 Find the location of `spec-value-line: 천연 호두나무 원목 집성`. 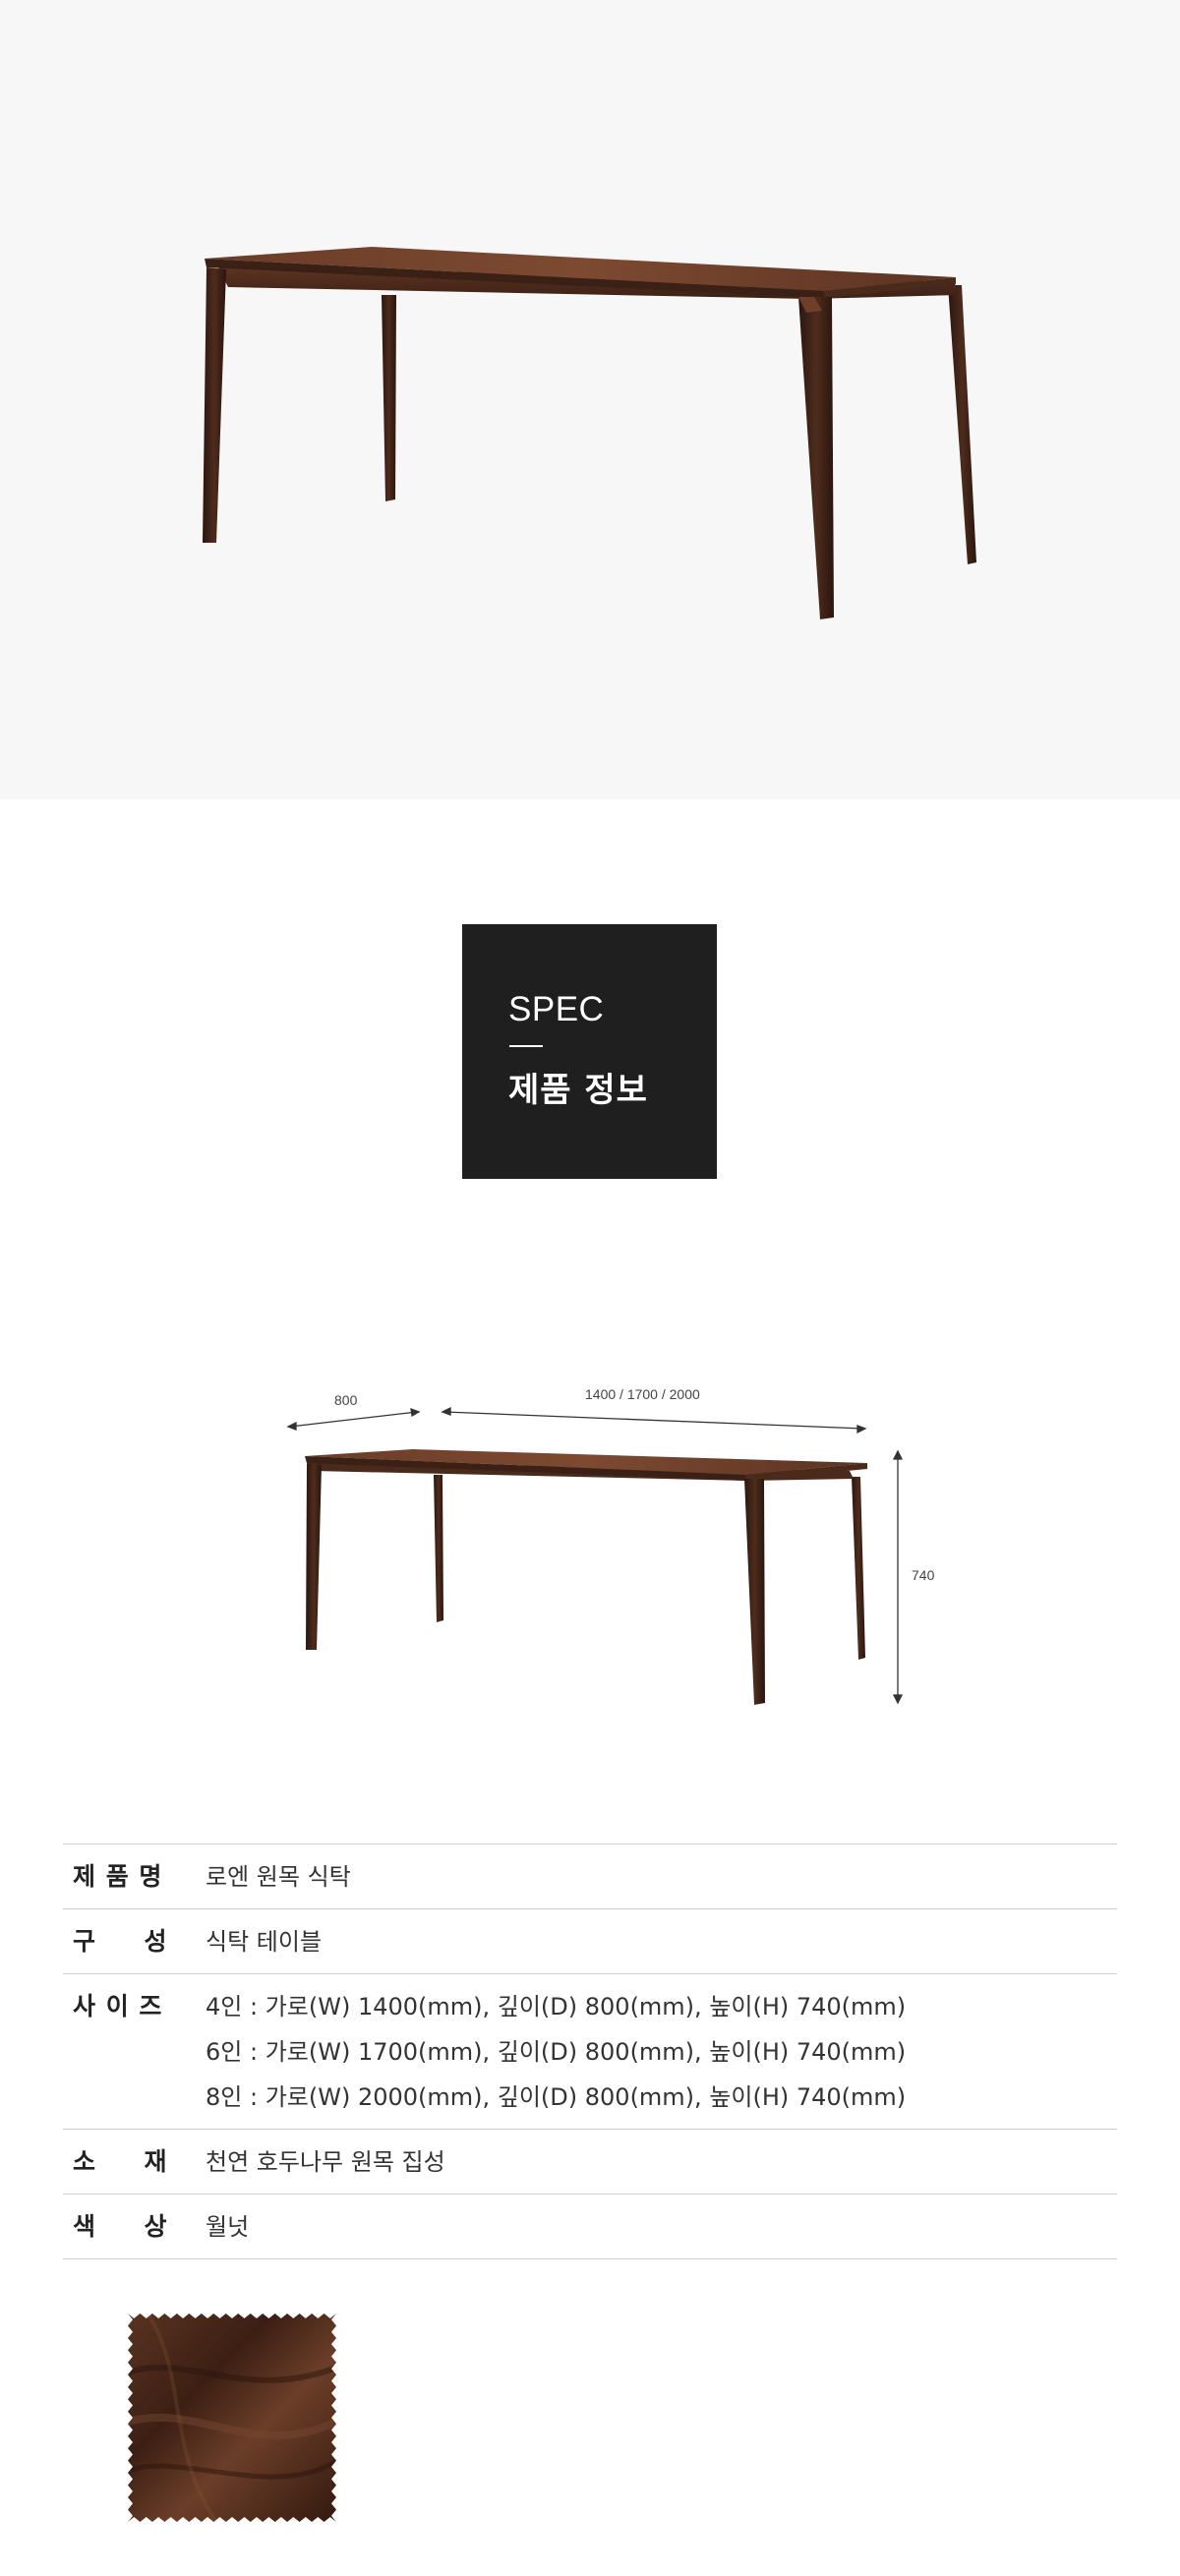

spec-value-line: 천연 호두나무 원목 집성 is located at coordinates (325, 2162).